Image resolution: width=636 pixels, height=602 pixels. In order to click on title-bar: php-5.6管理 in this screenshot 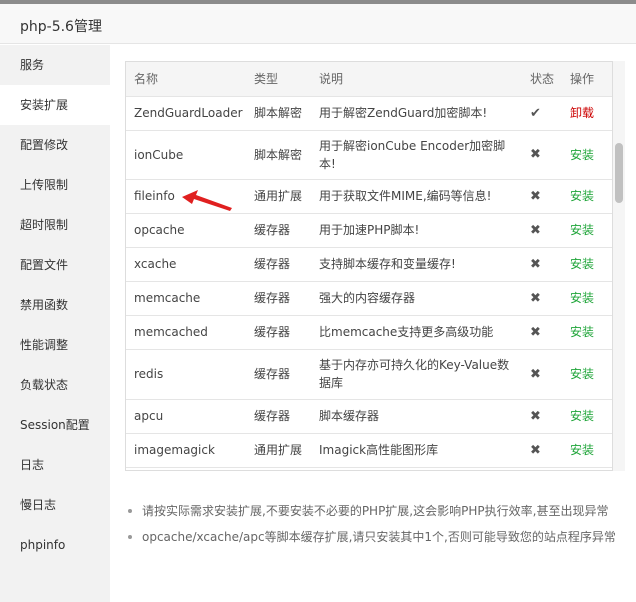, I will do `click(318, 24)`.